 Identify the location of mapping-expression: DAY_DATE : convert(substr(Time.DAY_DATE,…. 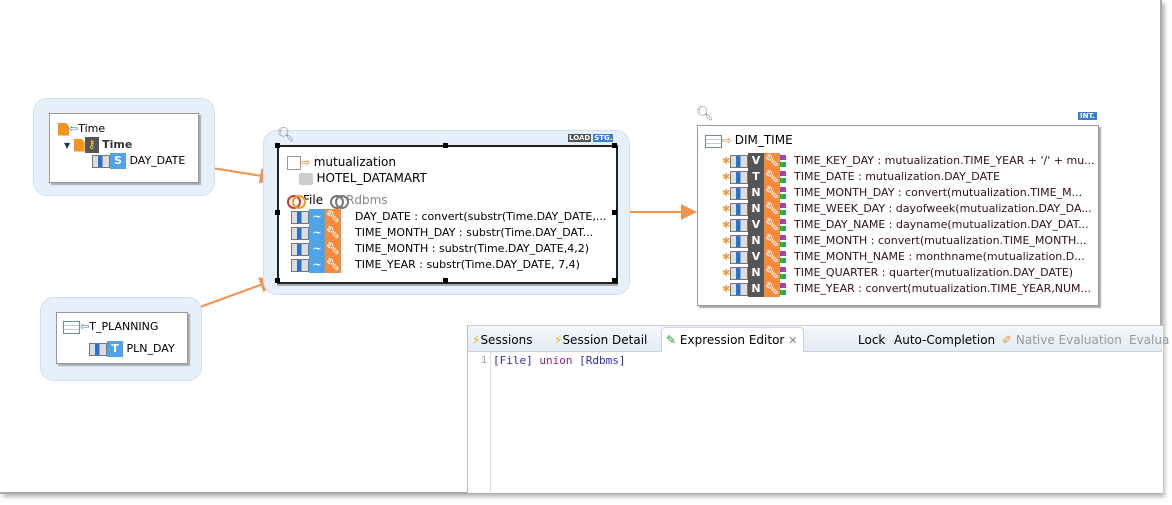
(481, 216).